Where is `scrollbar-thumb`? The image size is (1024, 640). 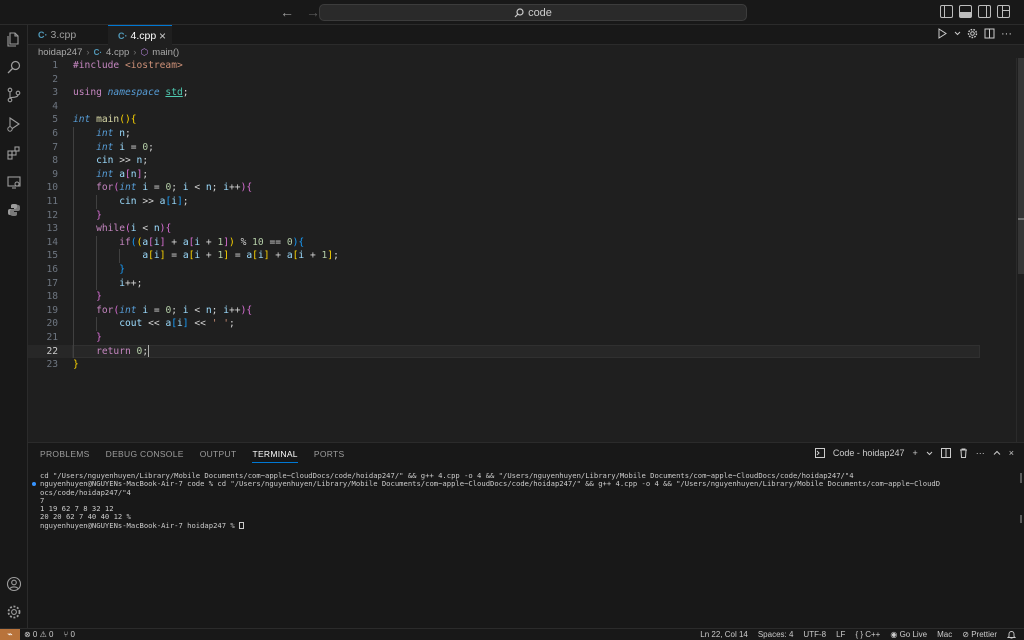 scrollbar-thumb is located at coordinates (1021, 166).